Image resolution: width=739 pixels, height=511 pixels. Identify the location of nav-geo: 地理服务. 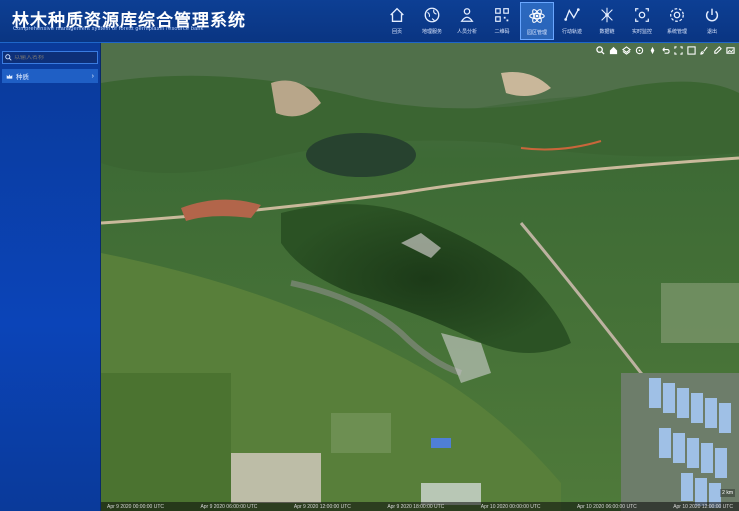
(432, 21).